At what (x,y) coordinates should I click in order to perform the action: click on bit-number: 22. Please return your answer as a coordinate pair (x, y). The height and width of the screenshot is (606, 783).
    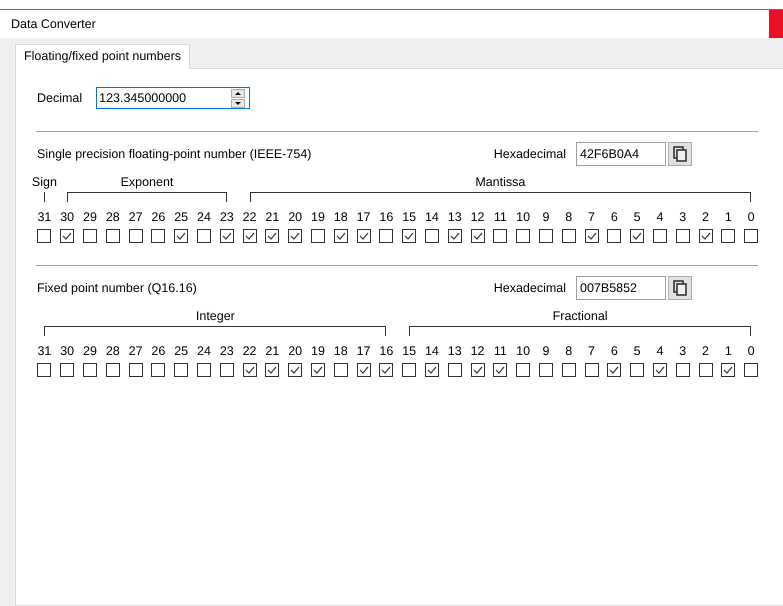
    Looking at the image, I should click on (250, 351).